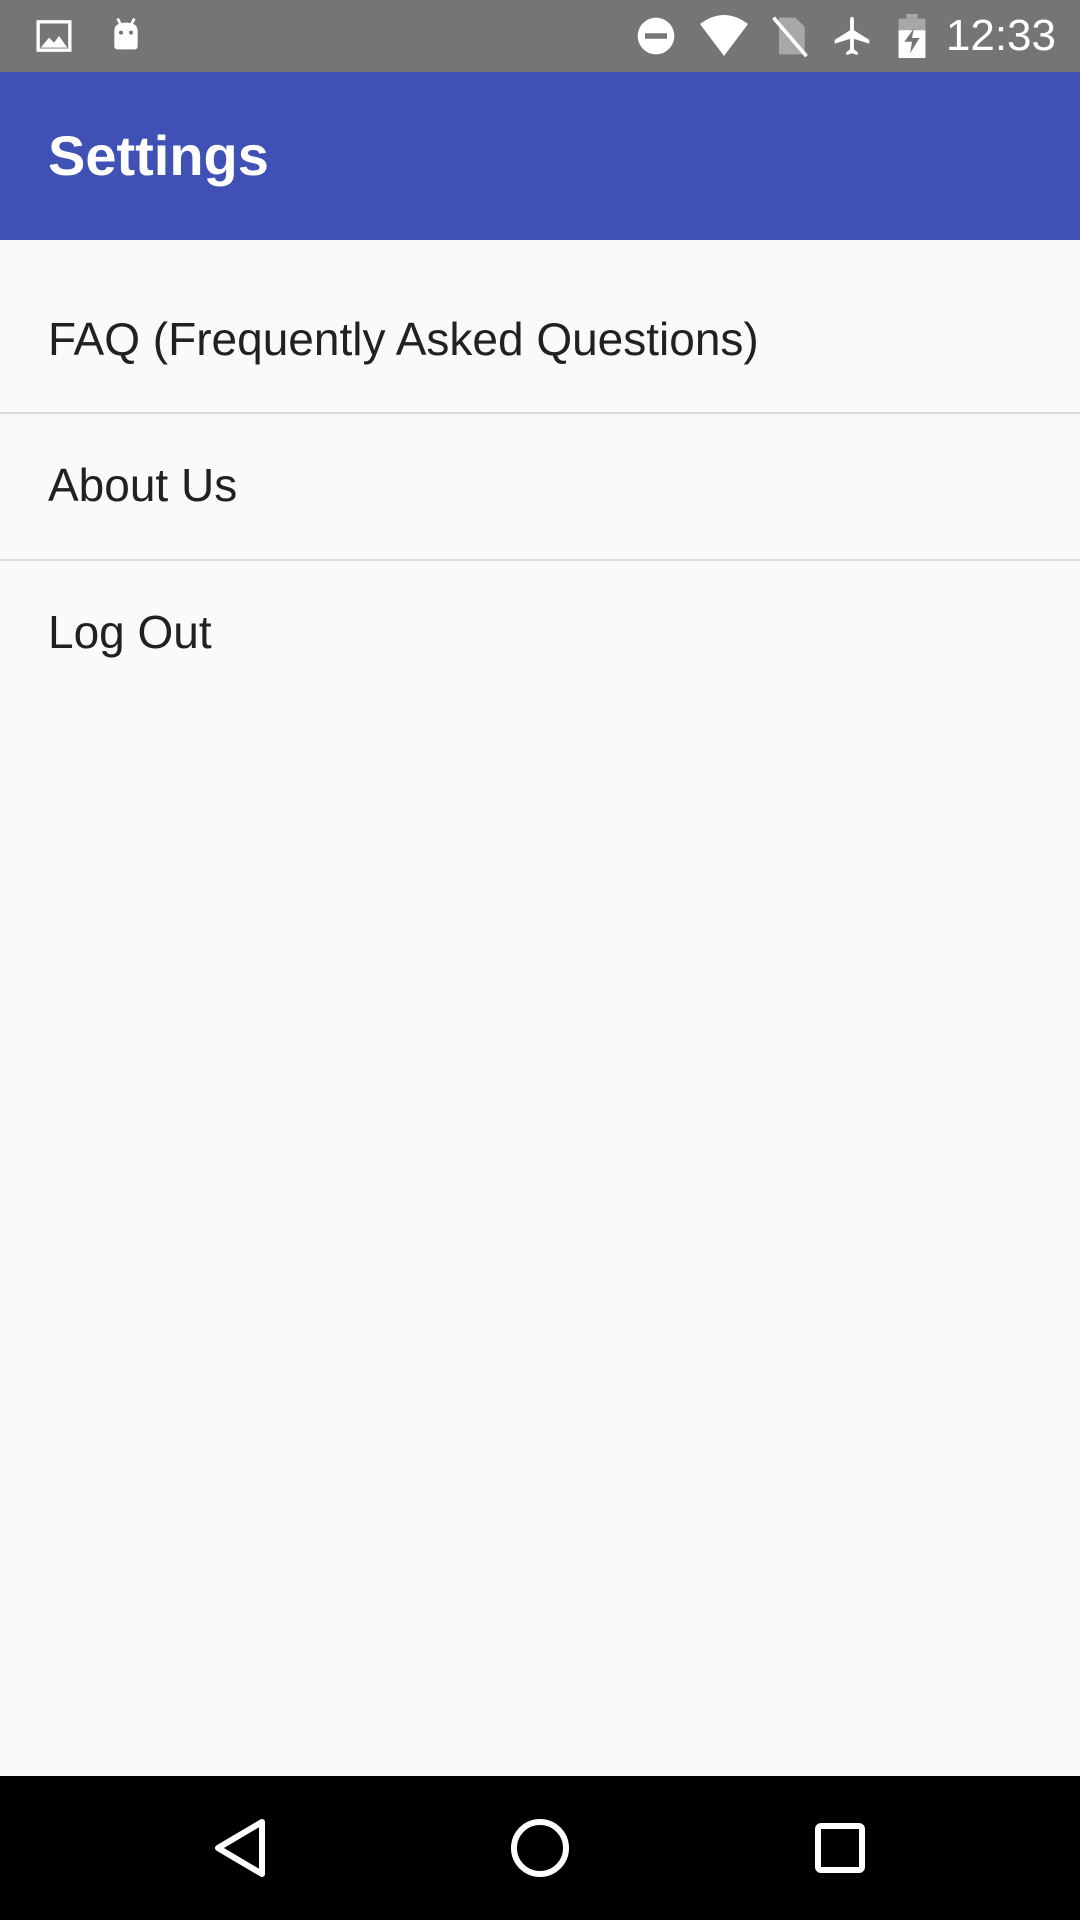  What do you see at coordinates (1000, 35) in the screenshot?
I see `status-time: 12:33` at bounding box center [1000, 35].